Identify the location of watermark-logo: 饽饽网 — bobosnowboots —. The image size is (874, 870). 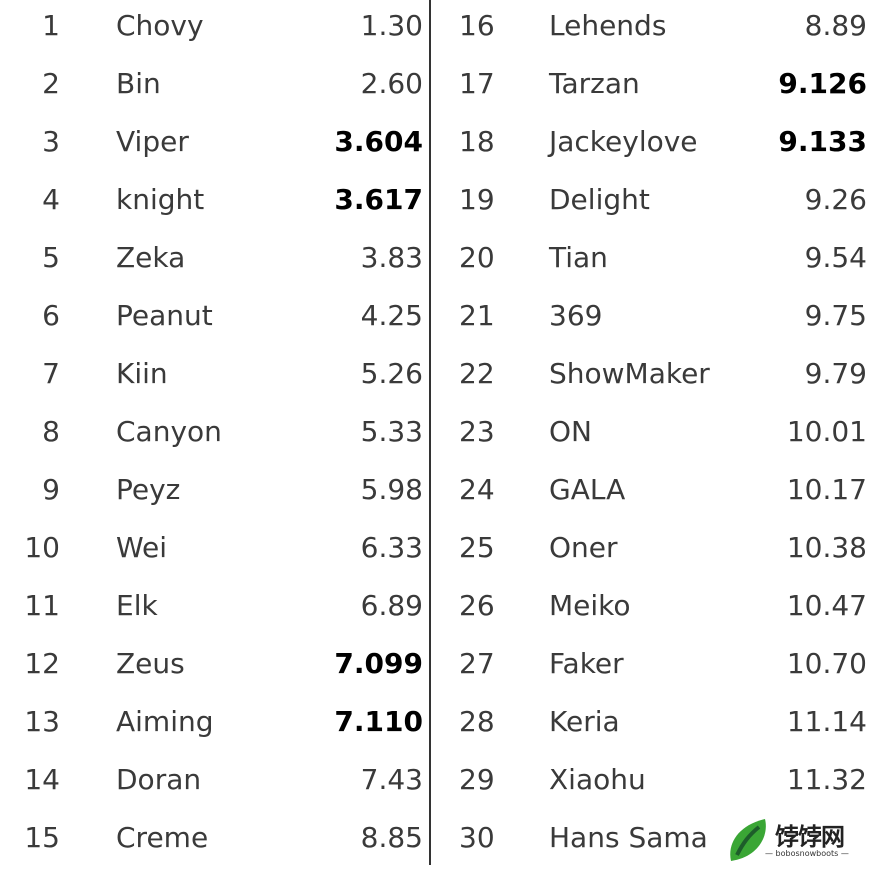
(799, 840).